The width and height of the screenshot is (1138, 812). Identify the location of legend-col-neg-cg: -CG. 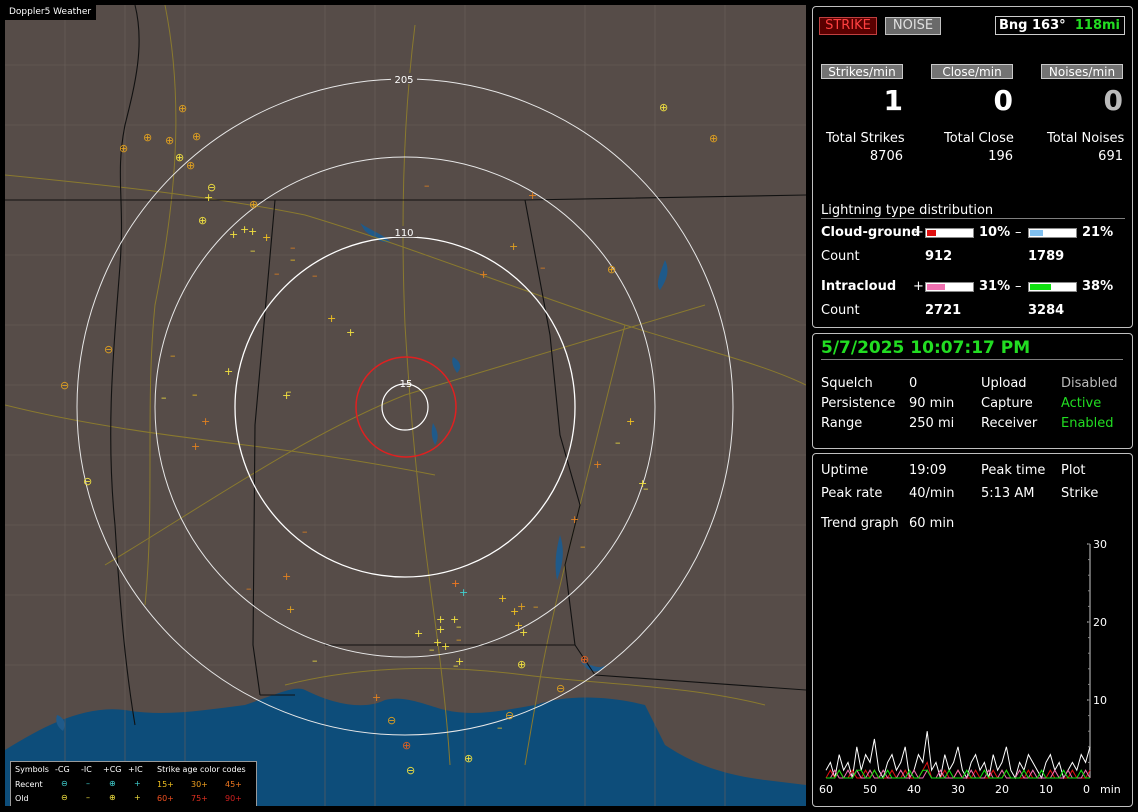
(62, 769).